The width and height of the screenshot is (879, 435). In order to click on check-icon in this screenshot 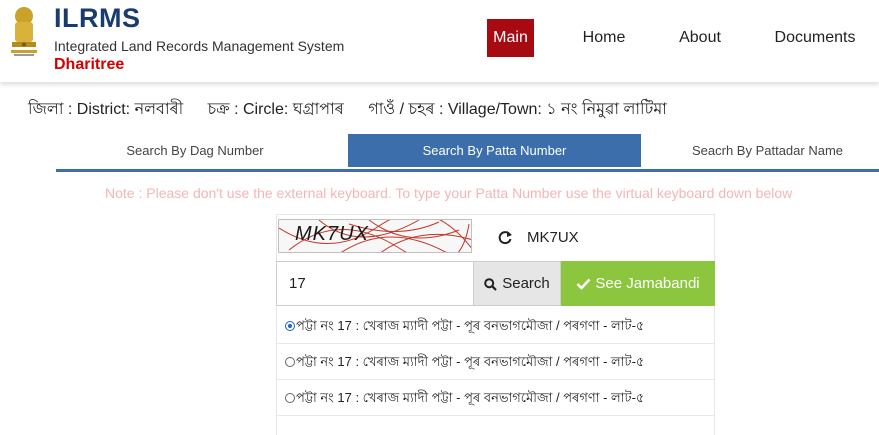, I will do `click(583, 284)`.